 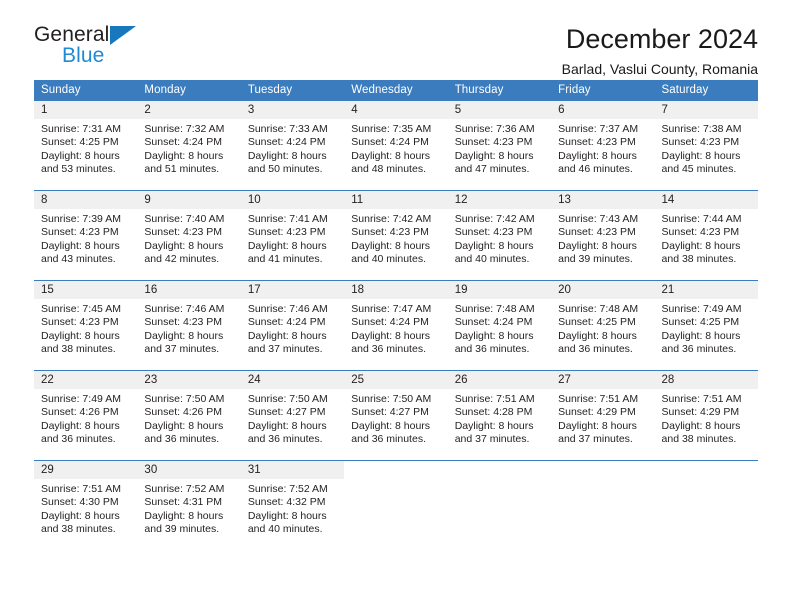 I want to click on daylight-text-line2: and 46 minutes., so click(x=595, y=169).